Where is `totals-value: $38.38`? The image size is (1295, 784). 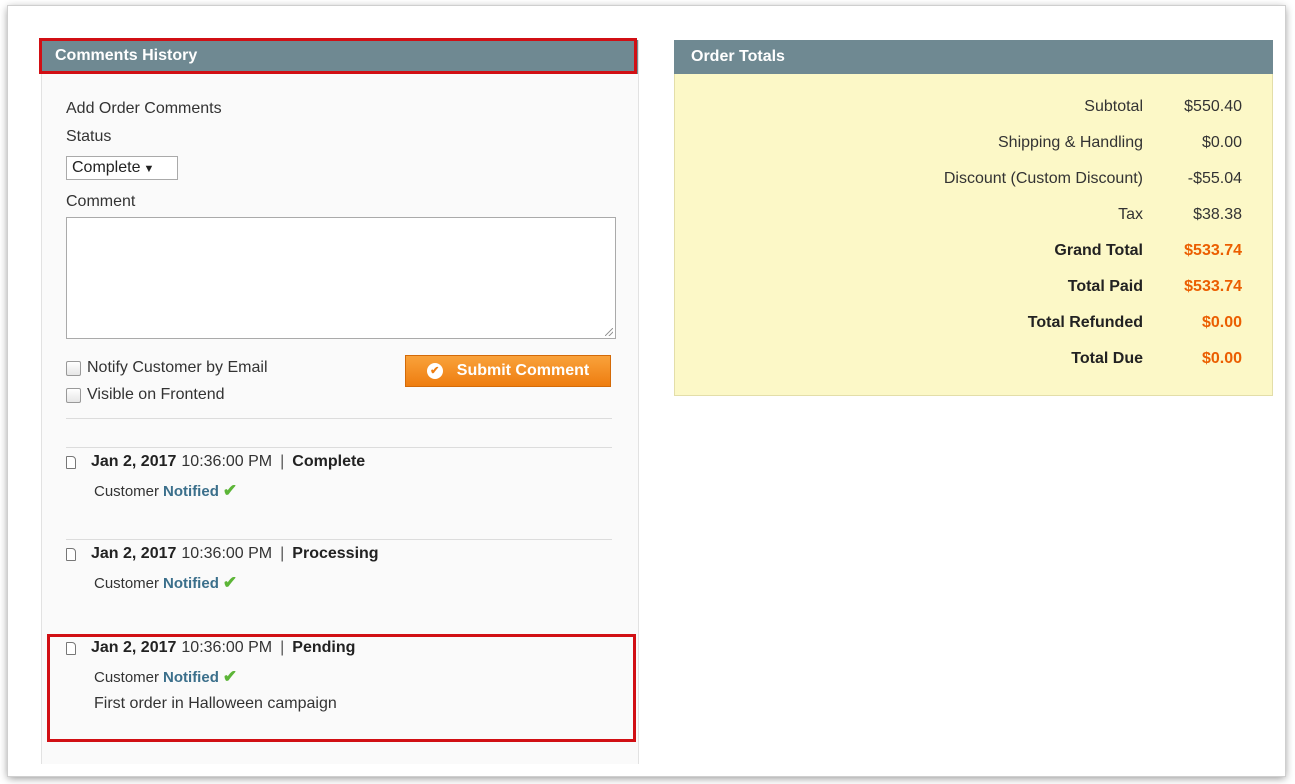
totals-value: $38.38 is located at coordinates (1217, 214).